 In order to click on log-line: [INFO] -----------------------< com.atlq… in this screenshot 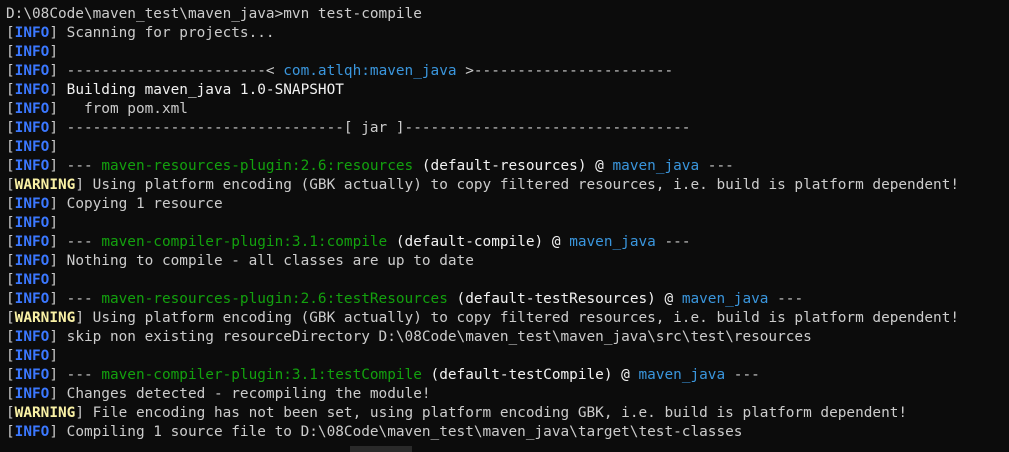, I will do `click(507, 71)`.